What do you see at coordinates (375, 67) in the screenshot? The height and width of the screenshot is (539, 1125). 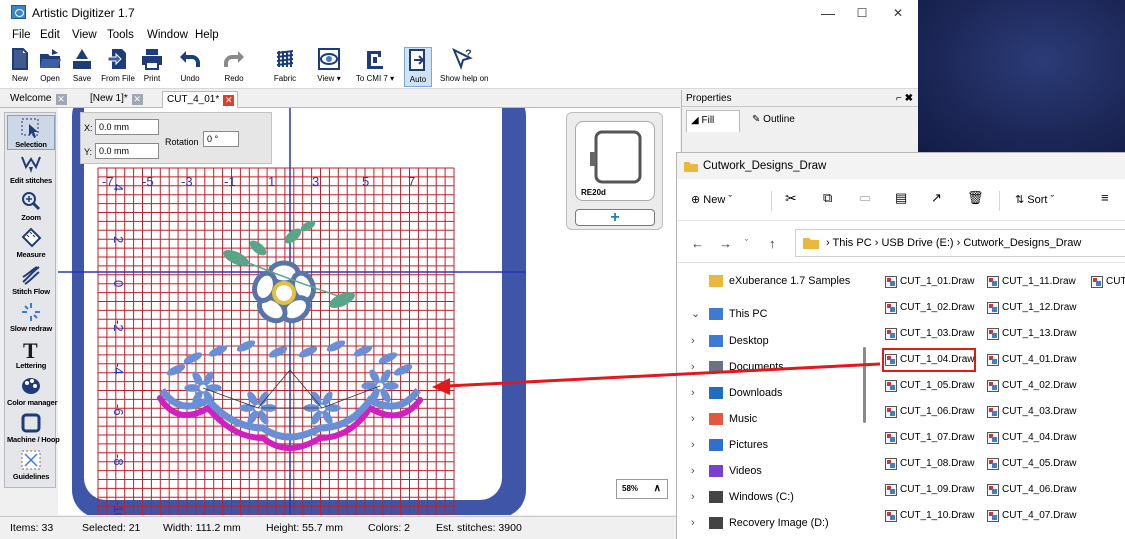 I see `to-cmi-button: To CMI 7 ▾` at bounding box center [375, 67].